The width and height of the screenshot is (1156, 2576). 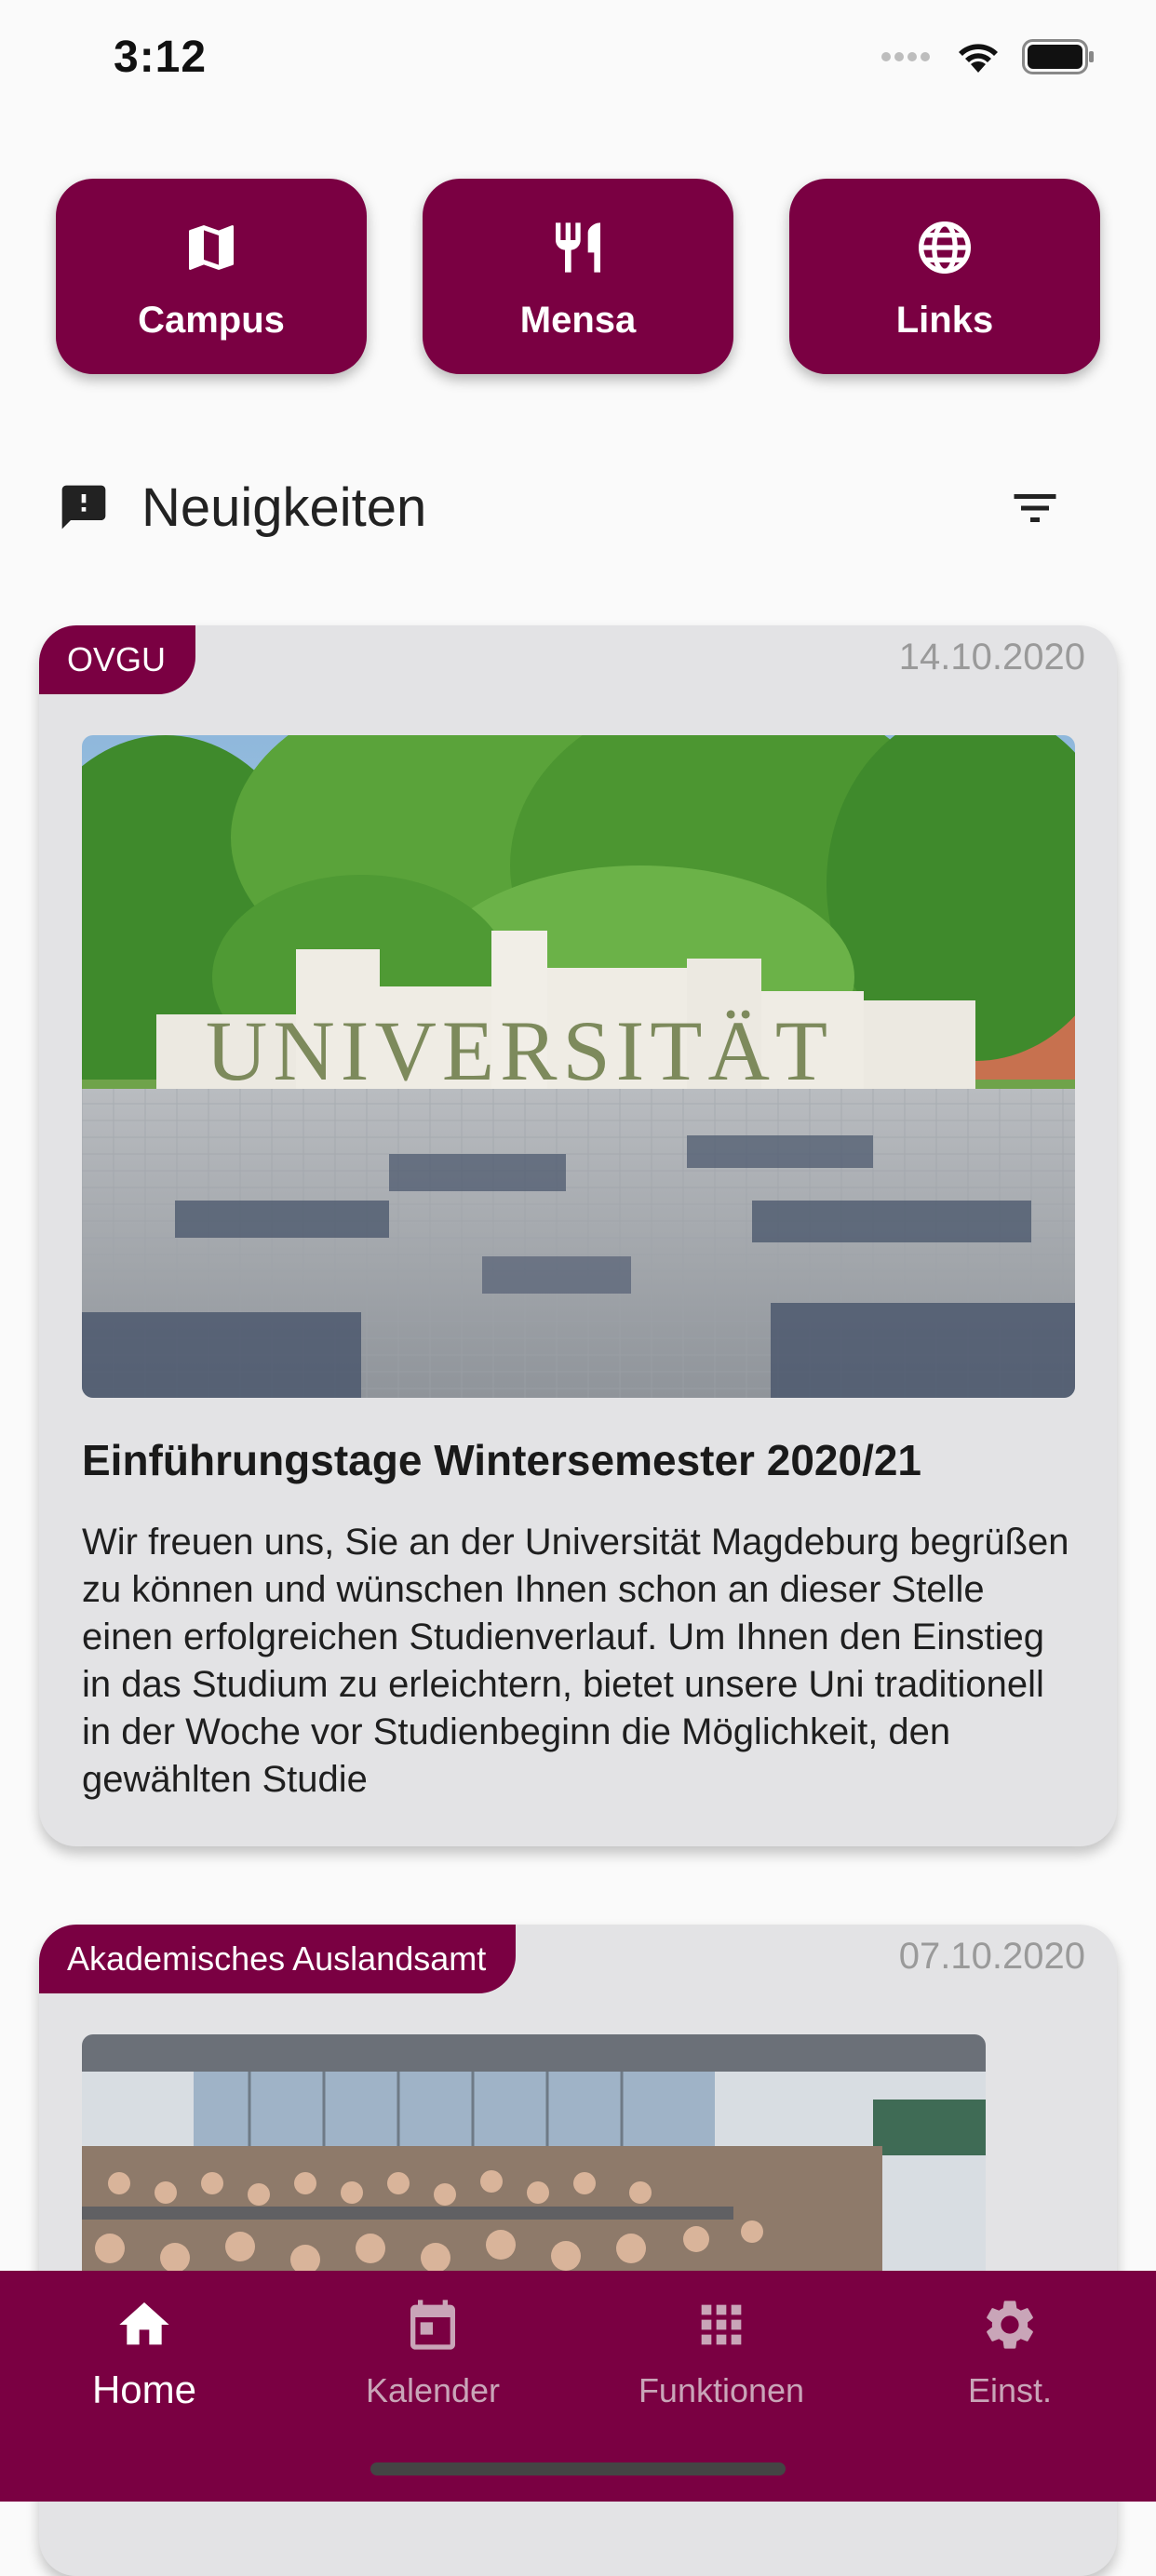 I want to click on news-section-header: Neuigkeiten, so click(x=578, y=507).